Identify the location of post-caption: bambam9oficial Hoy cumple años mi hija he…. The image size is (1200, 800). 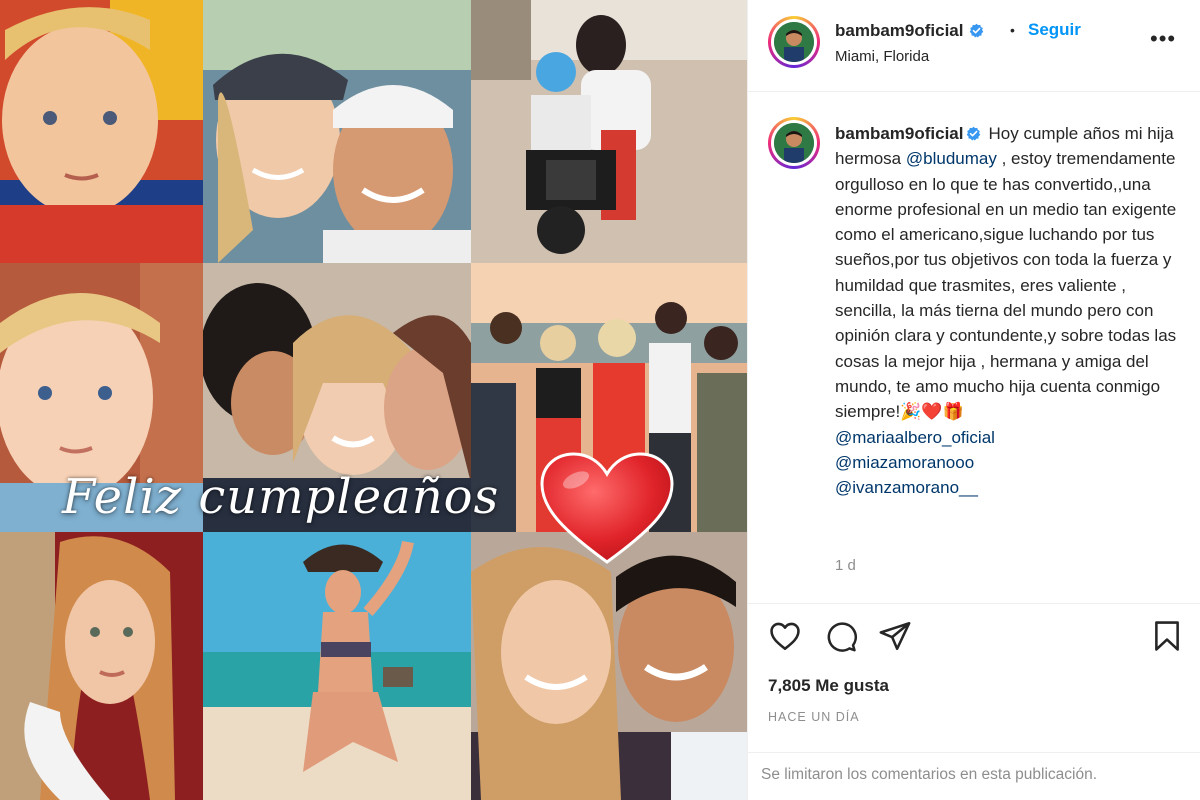
(1007, 310).